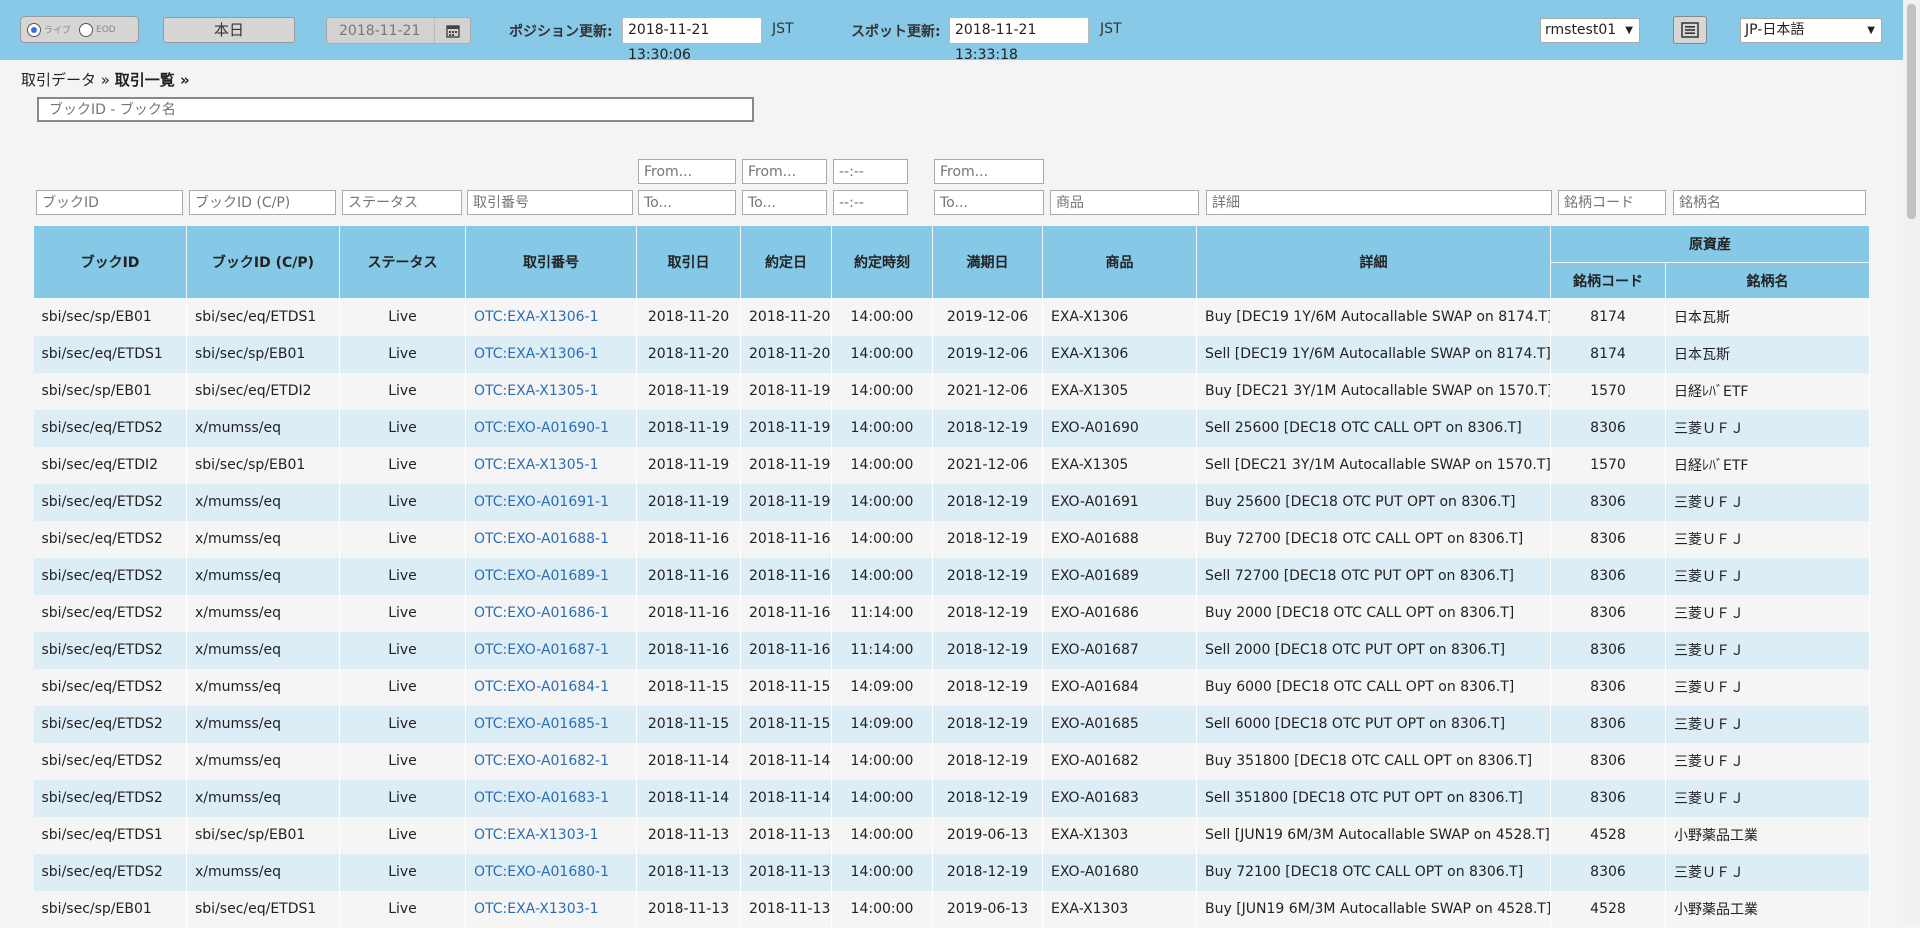  Describe the element at coordinates (1119, 262) in the screenshot. I see `header-product: 商品` at that location.